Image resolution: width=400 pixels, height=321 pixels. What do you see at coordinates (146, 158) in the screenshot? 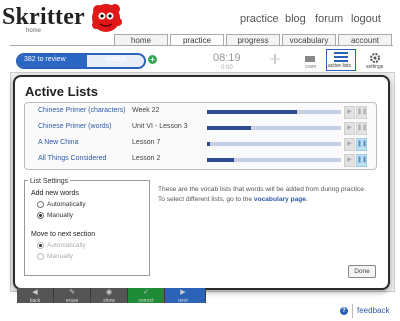
I see `list-section: Lesson 2` at bounding box center [146, 158].